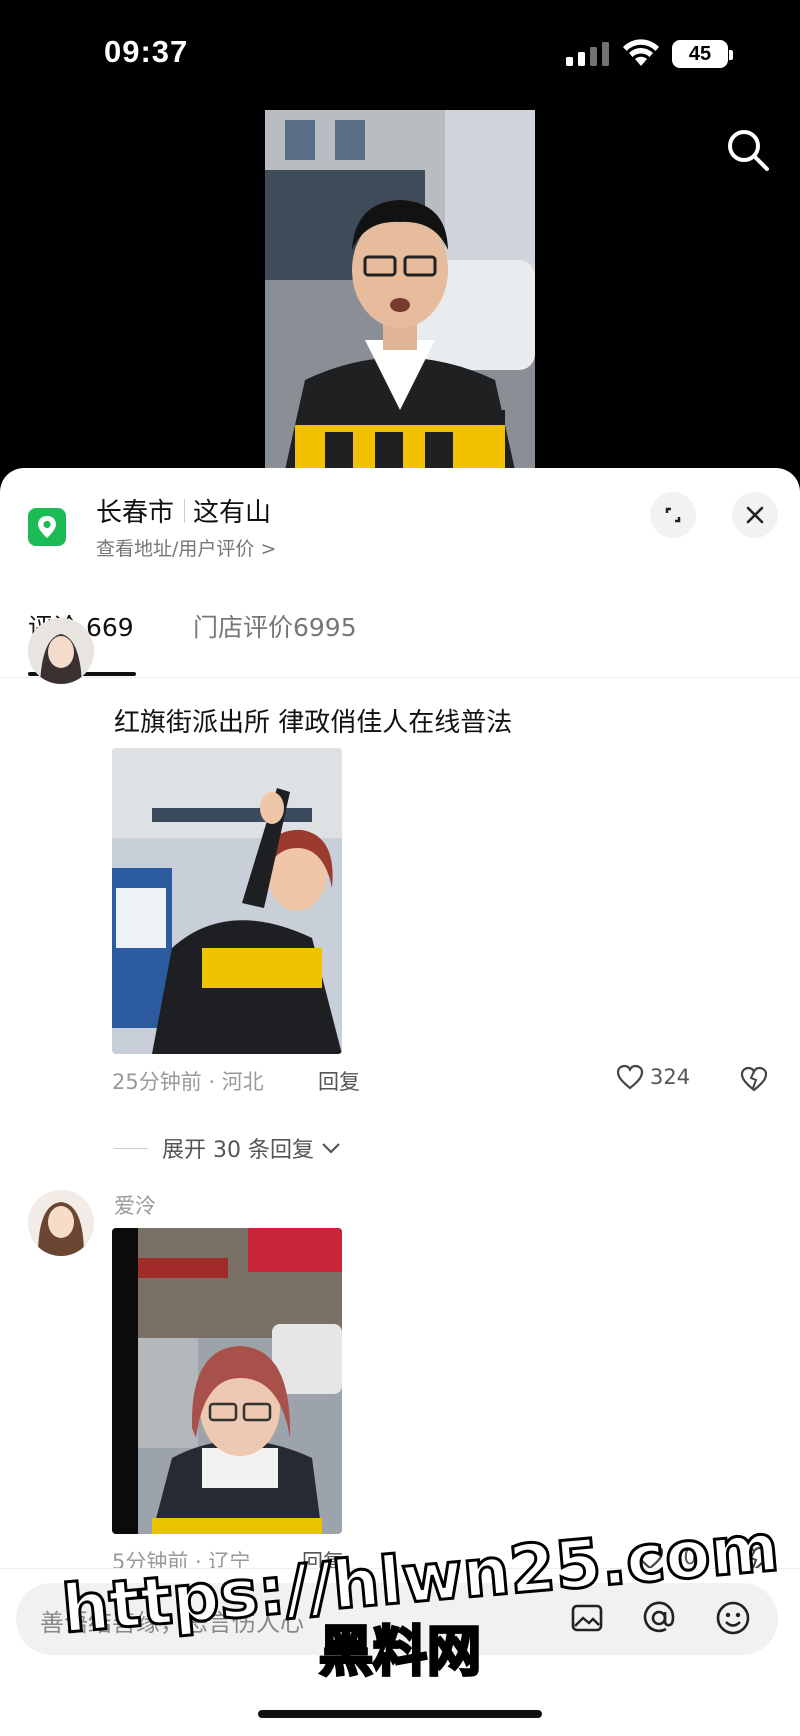 This screenshot has height=1736, width=800. I want to click on location-pin-icon, so click(47, 527).